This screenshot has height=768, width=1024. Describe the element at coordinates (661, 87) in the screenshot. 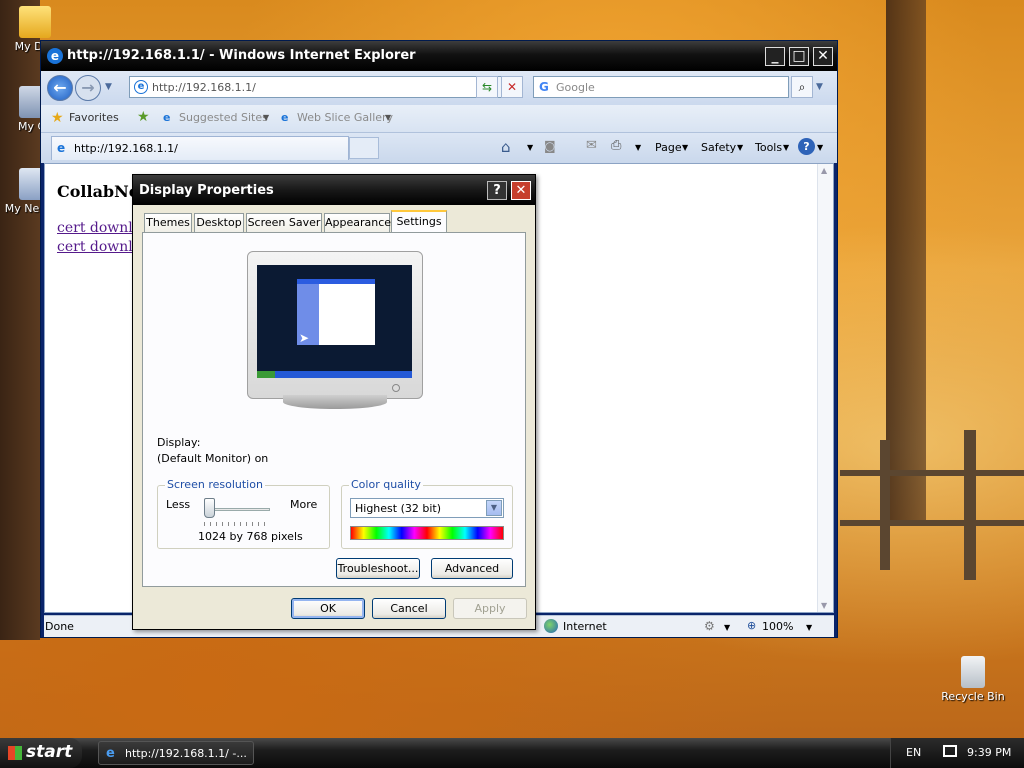

I see `search-box: G Google` at that location.